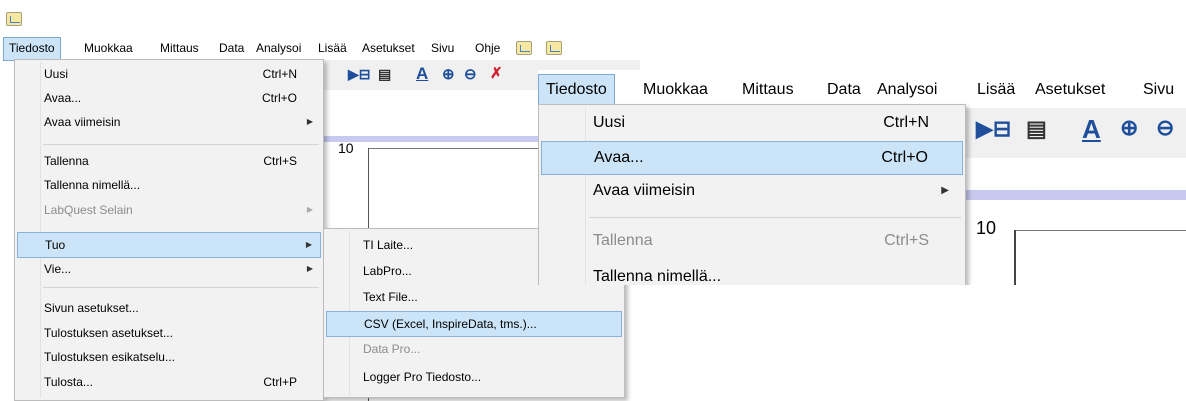 This screenshot has height=401, width=1186. I want to click on file-menu-item-export: Vie... ▶, so click(169, 269).